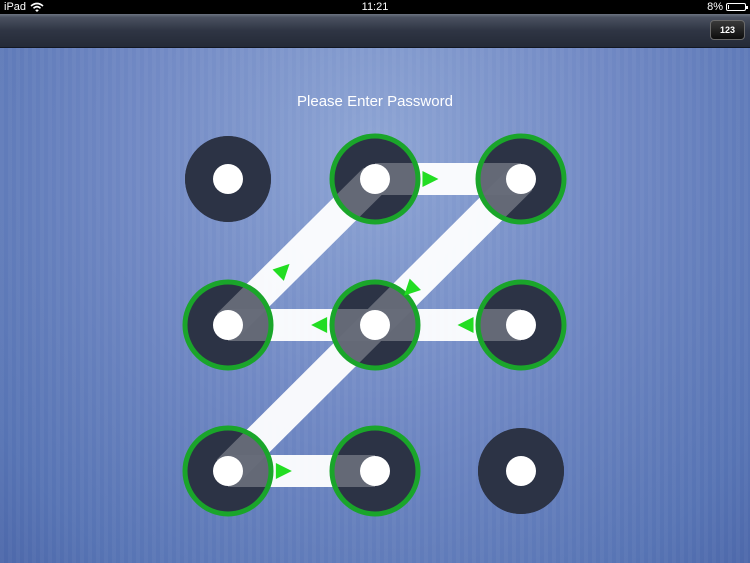 Image resolution: width=750 pixels, height=563 pixels. I want to click on status-time: 11:21, so click(375, 7).